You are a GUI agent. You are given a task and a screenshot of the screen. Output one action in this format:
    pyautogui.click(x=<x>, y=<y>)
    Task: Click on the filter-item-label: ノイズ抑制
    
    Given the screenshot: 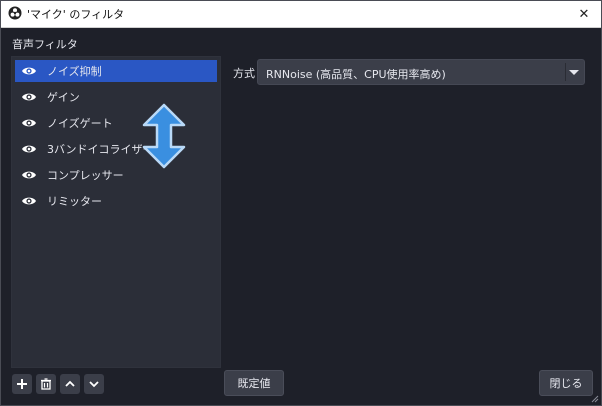 What is the action you would take?
    pyautogui.click(x=74, y=71)
    